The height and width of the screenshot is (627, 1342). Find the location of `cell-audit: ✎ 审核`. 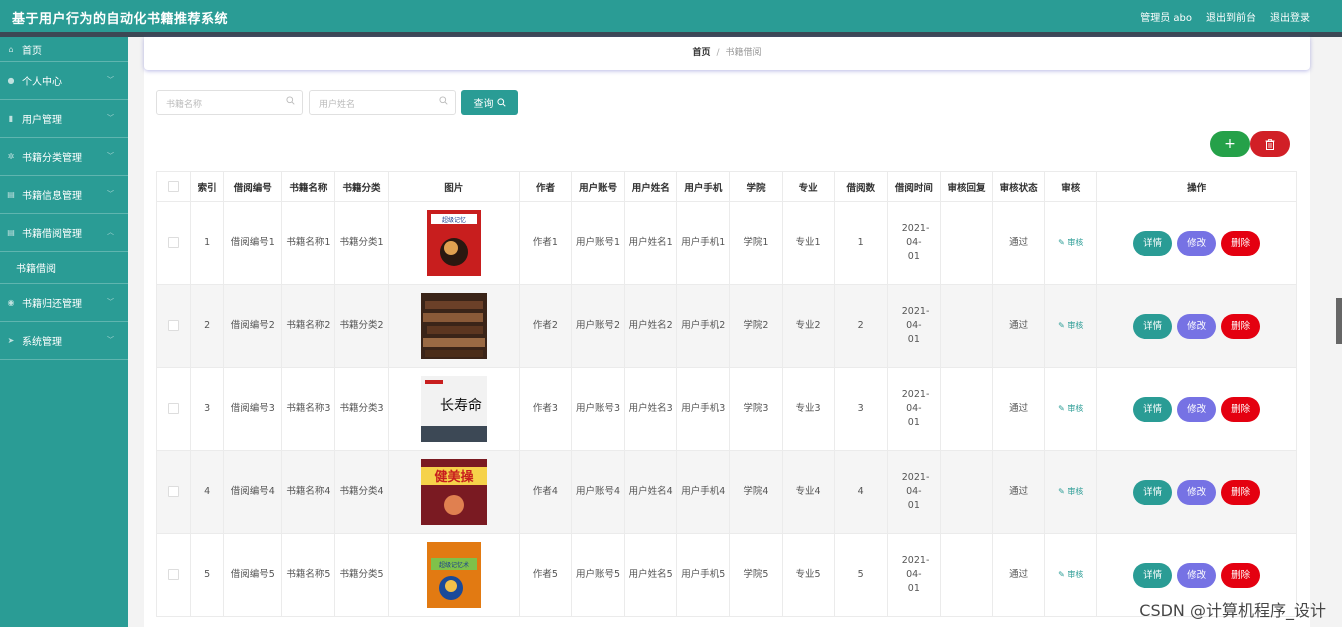

cell-audit: ✎ 审核 is located at coordinates (1071, 492).